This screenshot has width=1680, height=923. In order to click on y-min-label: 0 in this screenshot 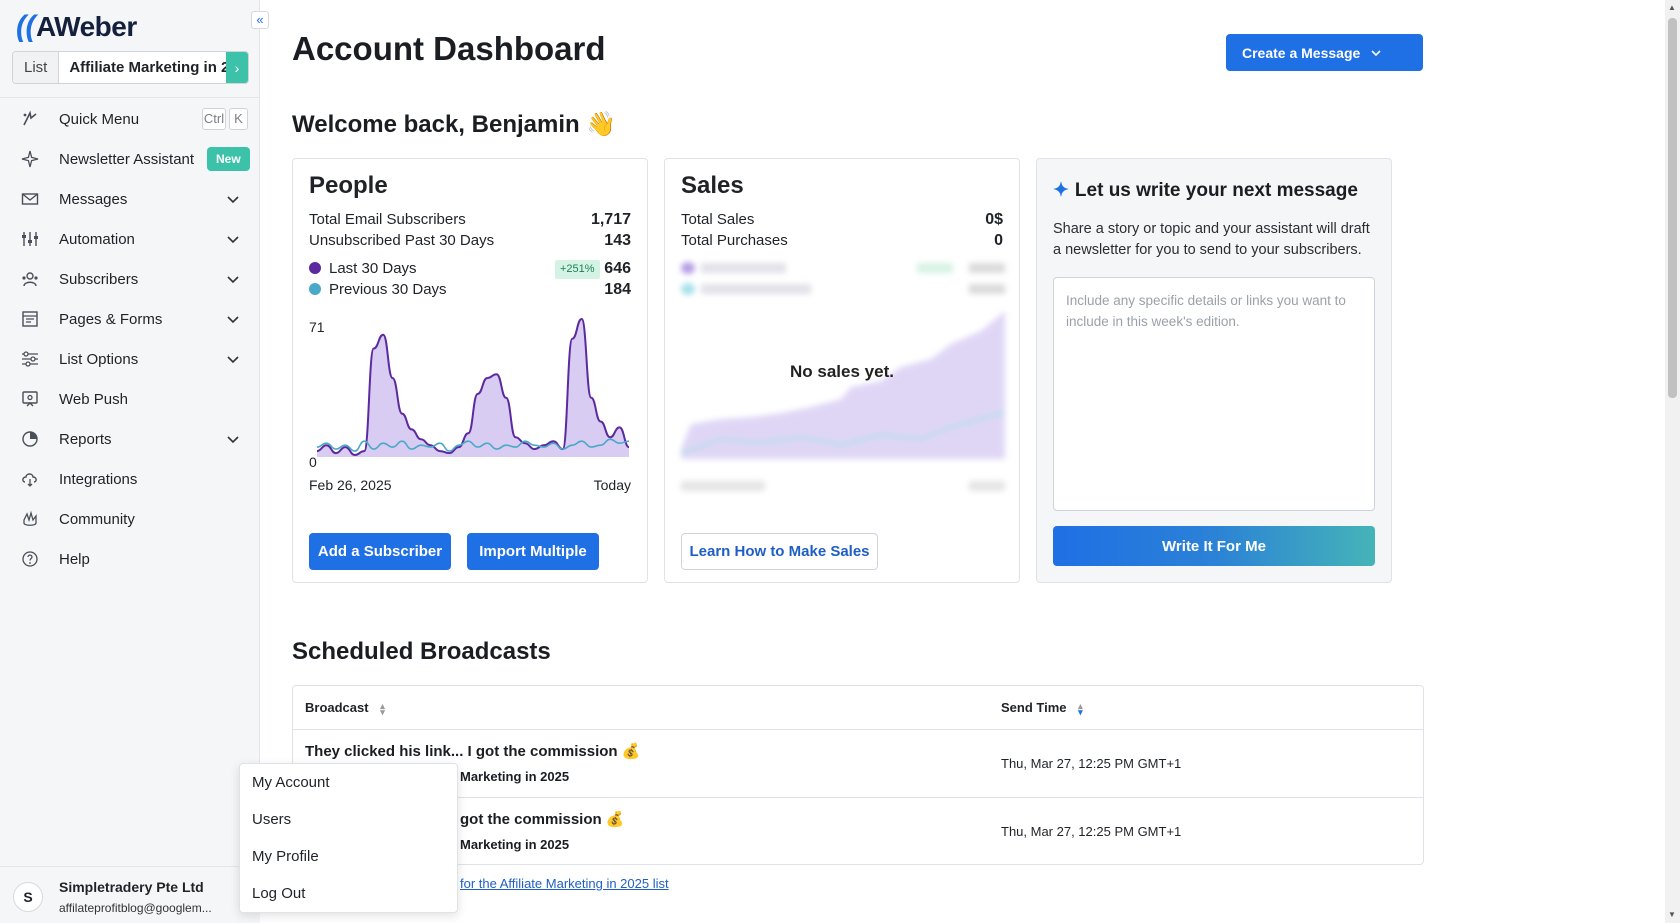, I will do `click(313, 462)`.